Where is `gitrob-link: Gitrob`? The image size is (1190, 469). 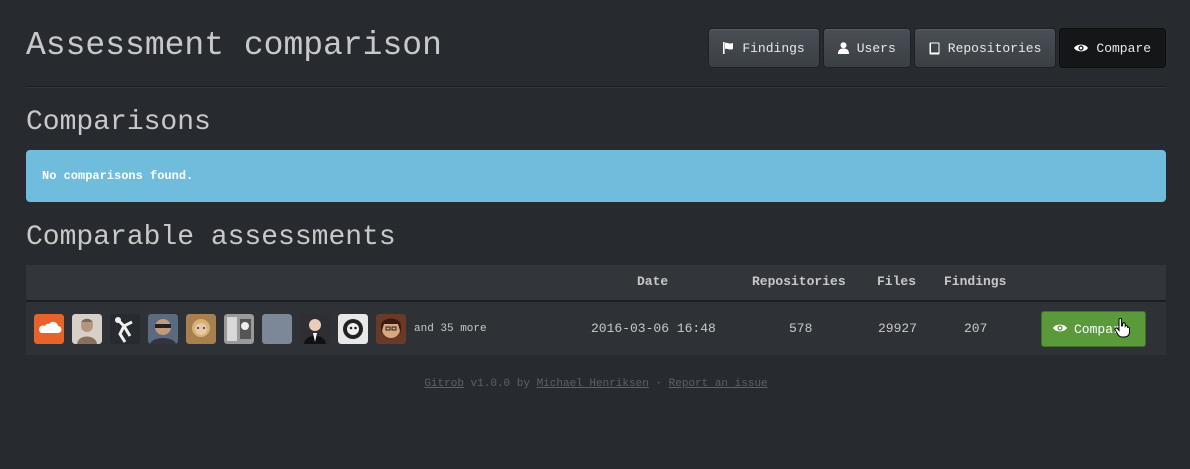 gitrob-link: Gitrob is located at coordinates (444, 384).